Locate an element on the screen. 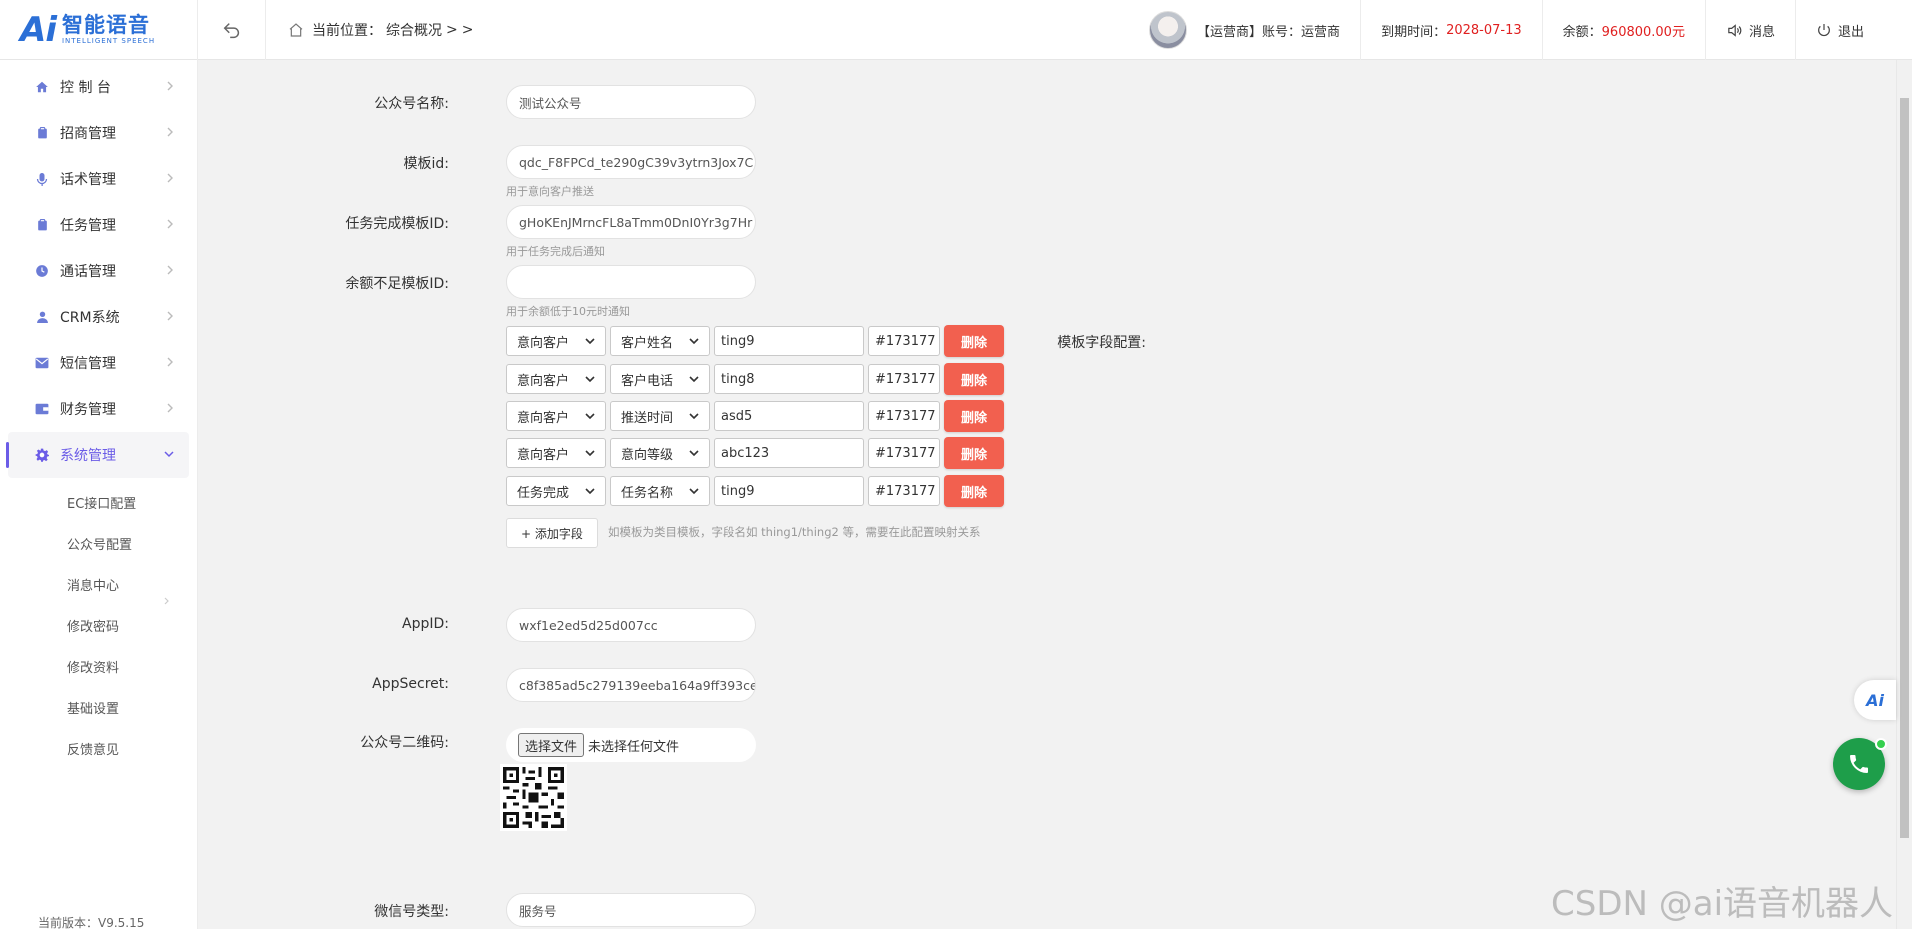 The image size is (1912, 929). avatar is located at coordinates (1168, 30).